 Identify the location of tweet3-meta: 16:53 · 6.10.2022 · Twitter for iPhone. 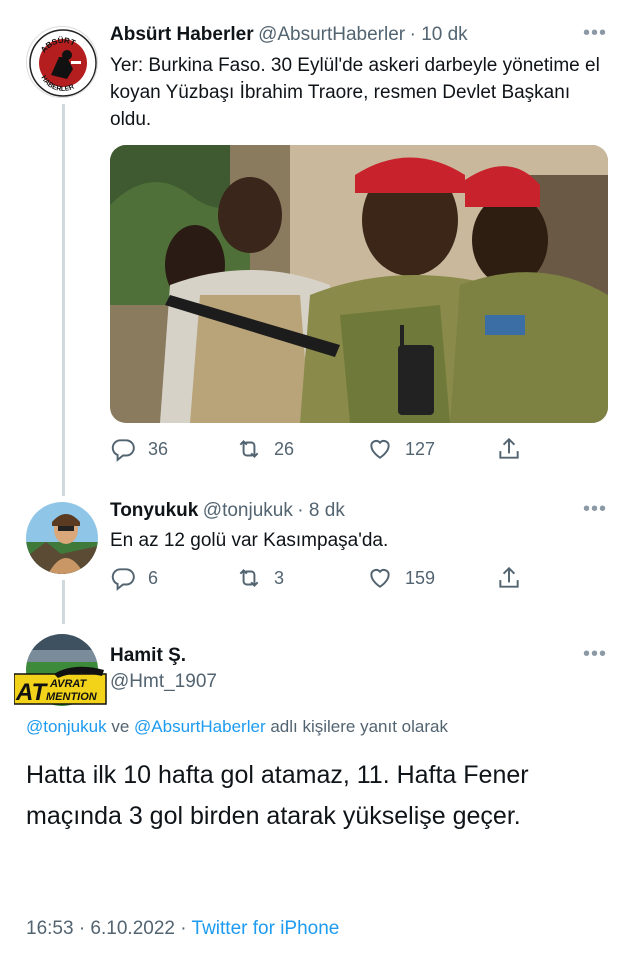
(182, 929).